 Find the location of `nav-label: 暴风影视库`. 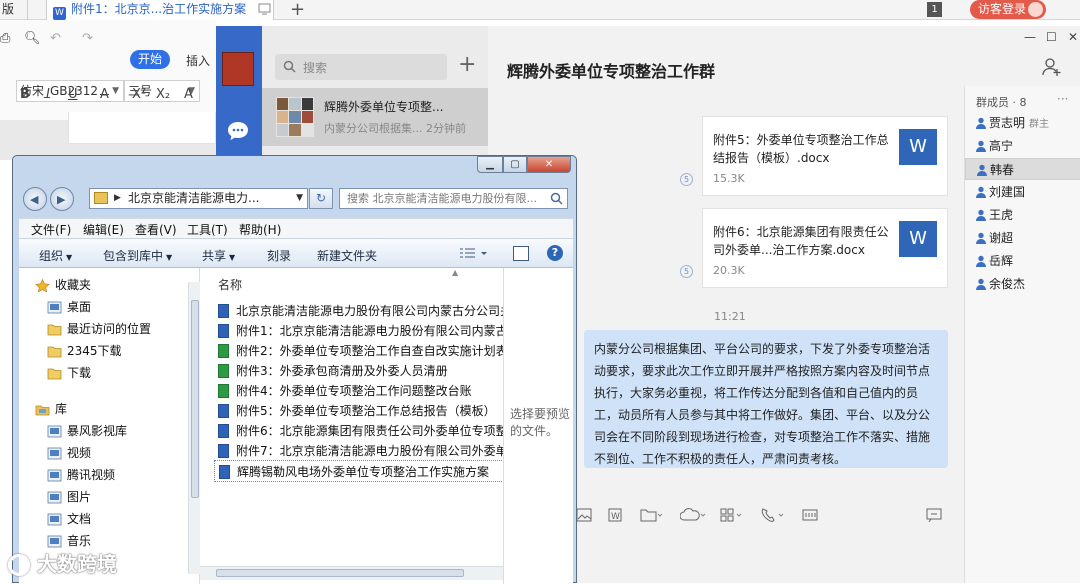

nav-label: 暴风影视库 is located at coordinates (97, 431).